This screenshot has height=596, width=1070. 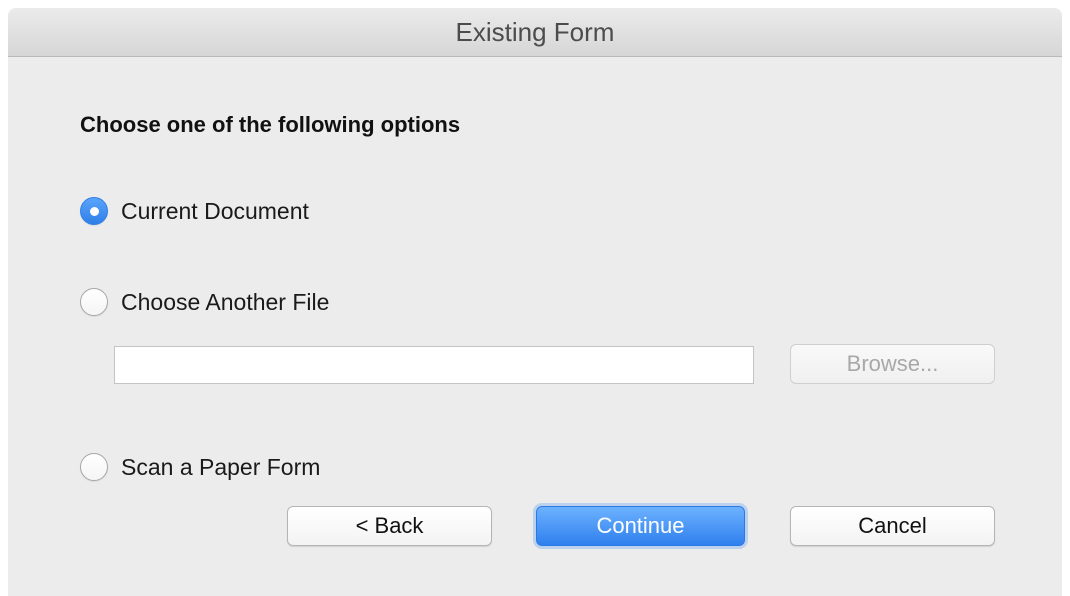 I want to click on back-button: < Back, so click(x=389, y=526).